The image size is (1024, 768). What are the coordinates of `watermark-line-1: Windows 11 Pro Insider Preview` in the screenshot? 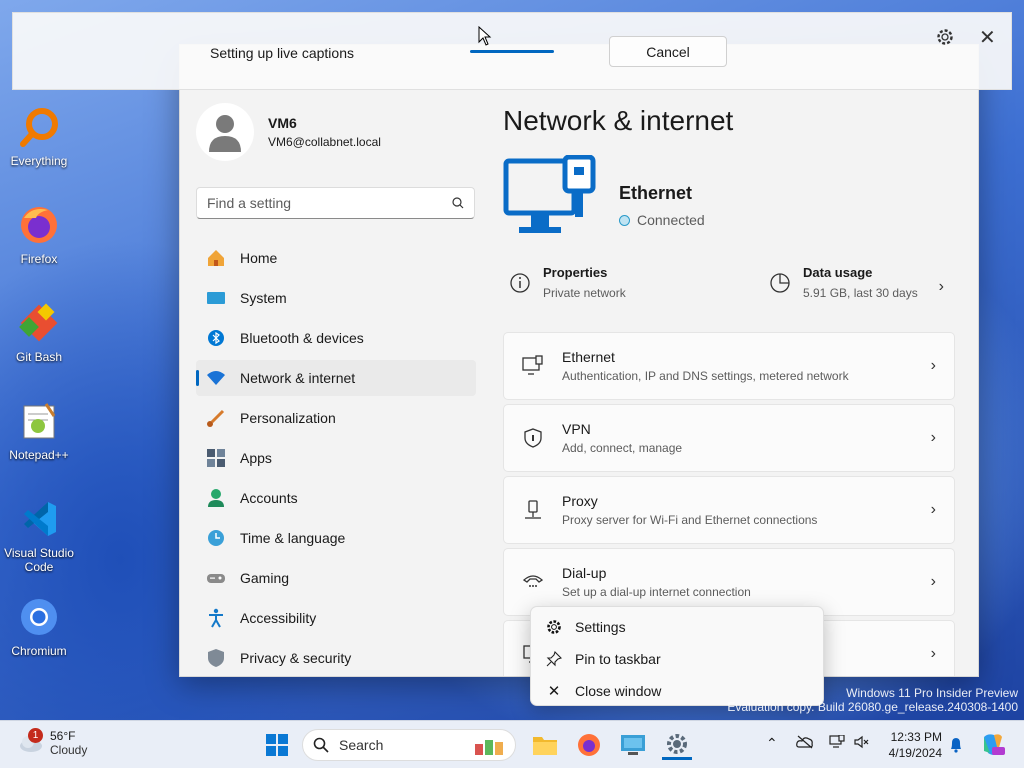 It's located at (932, 693).